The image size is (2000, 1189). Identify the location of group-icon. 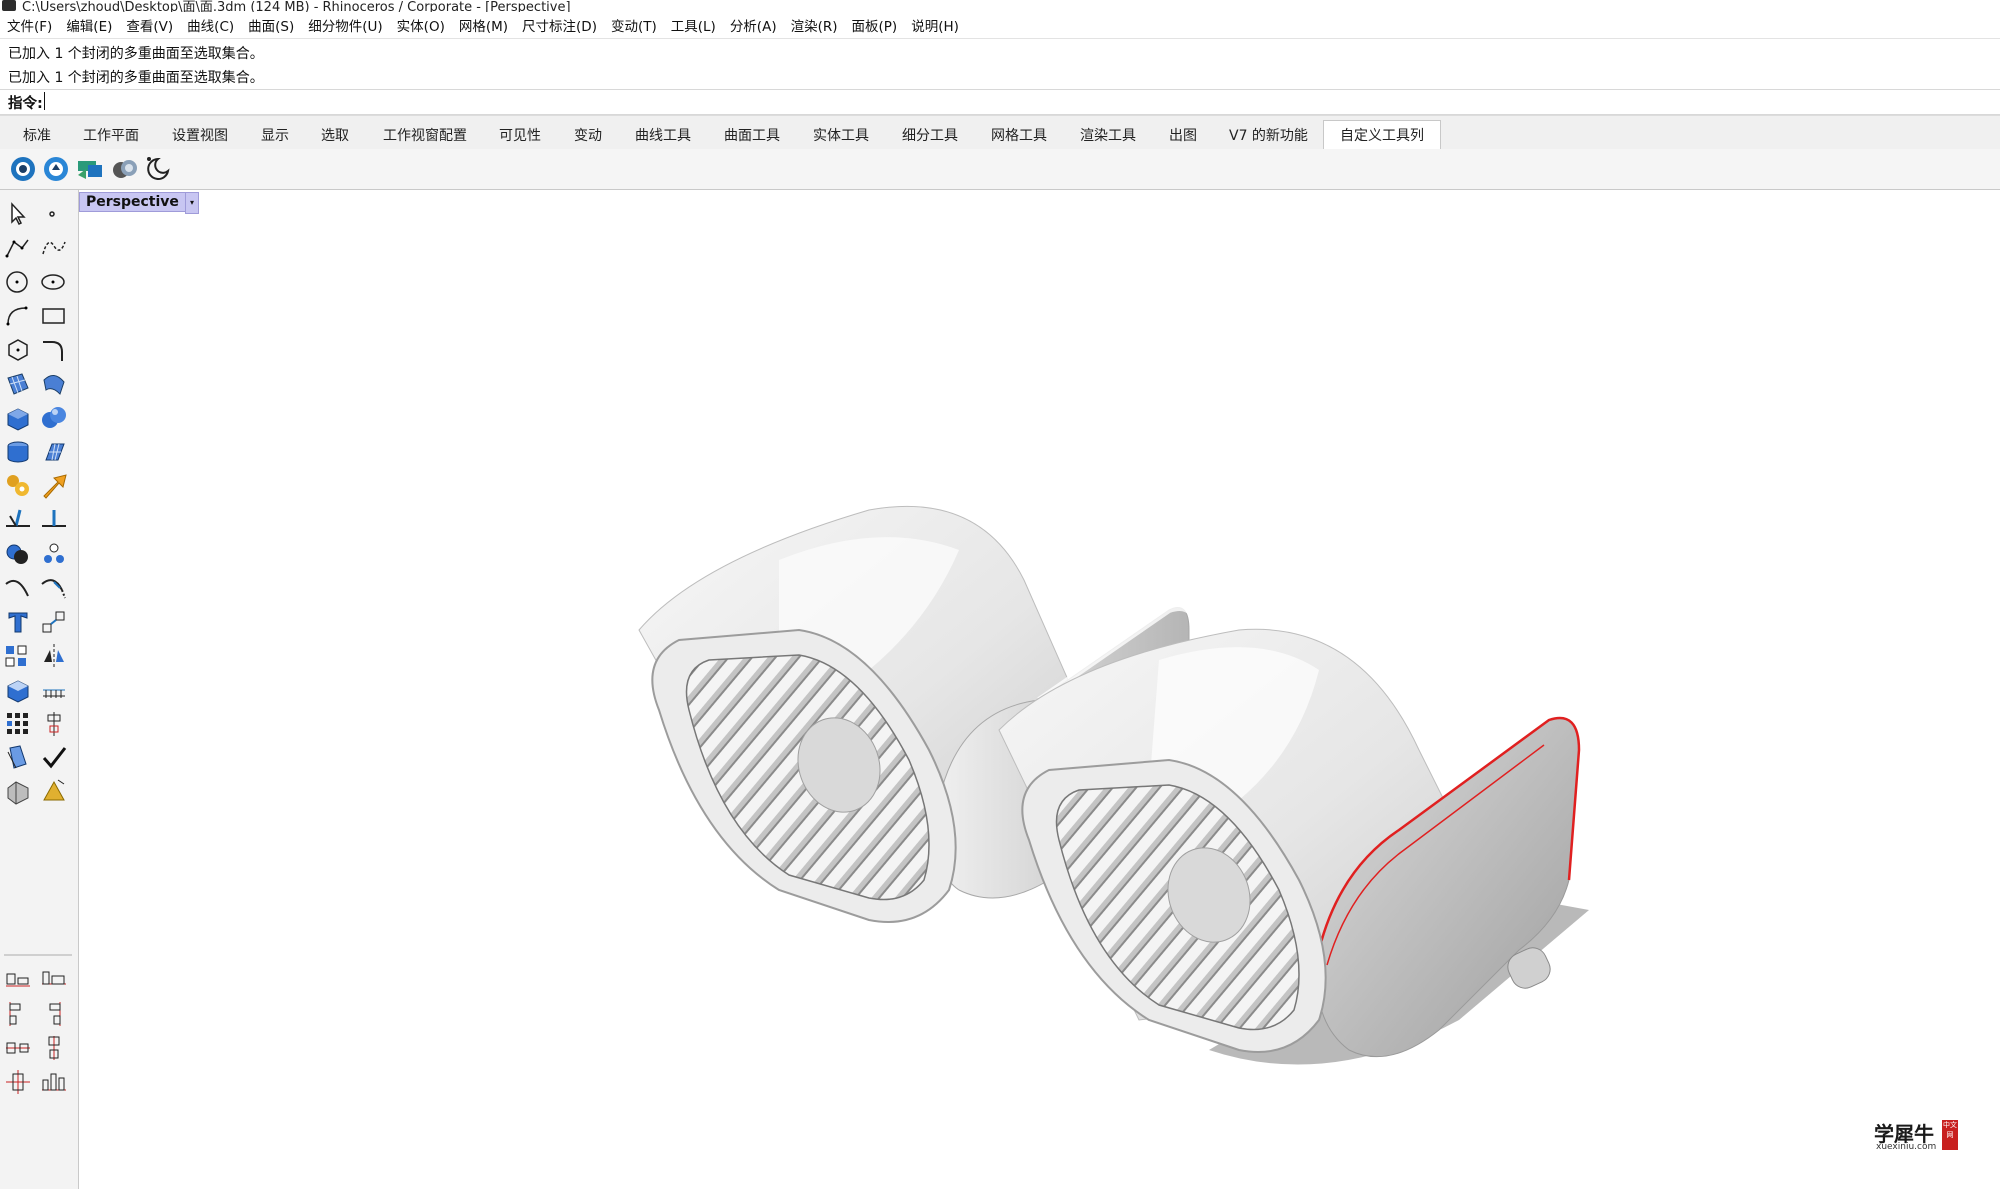
(54, 554).